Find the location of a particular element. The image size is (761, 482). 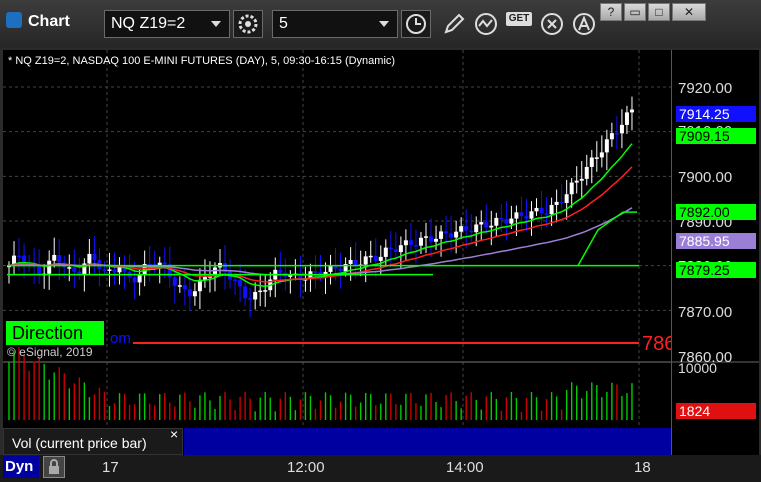

time-label: 18 is located at coordinates (642, 467).